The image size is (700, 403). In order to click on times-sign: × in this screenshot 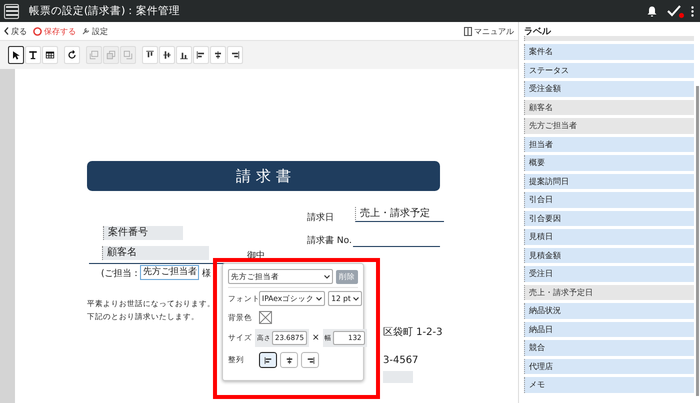, I will do `click(316, 338)`.